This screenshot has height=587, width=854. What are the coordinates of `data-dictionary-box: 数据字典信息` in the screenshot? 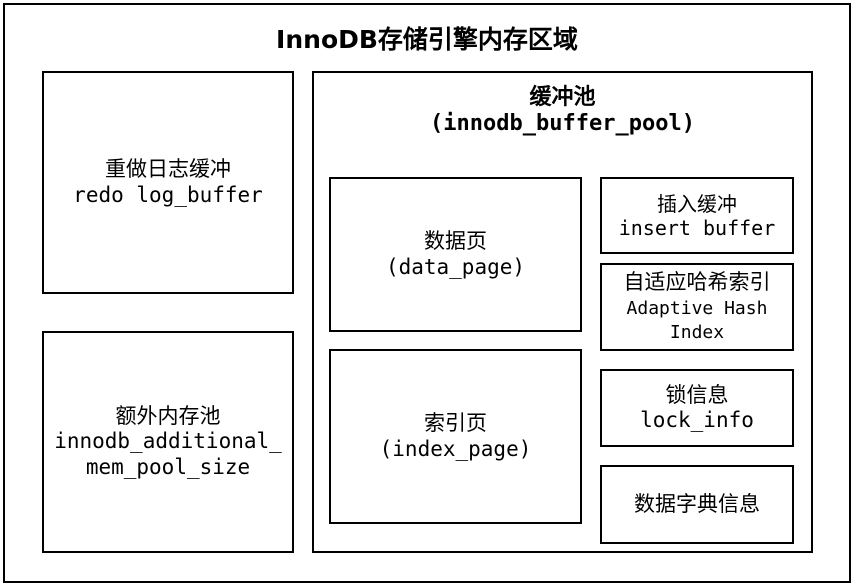 It's located at (697, 504).